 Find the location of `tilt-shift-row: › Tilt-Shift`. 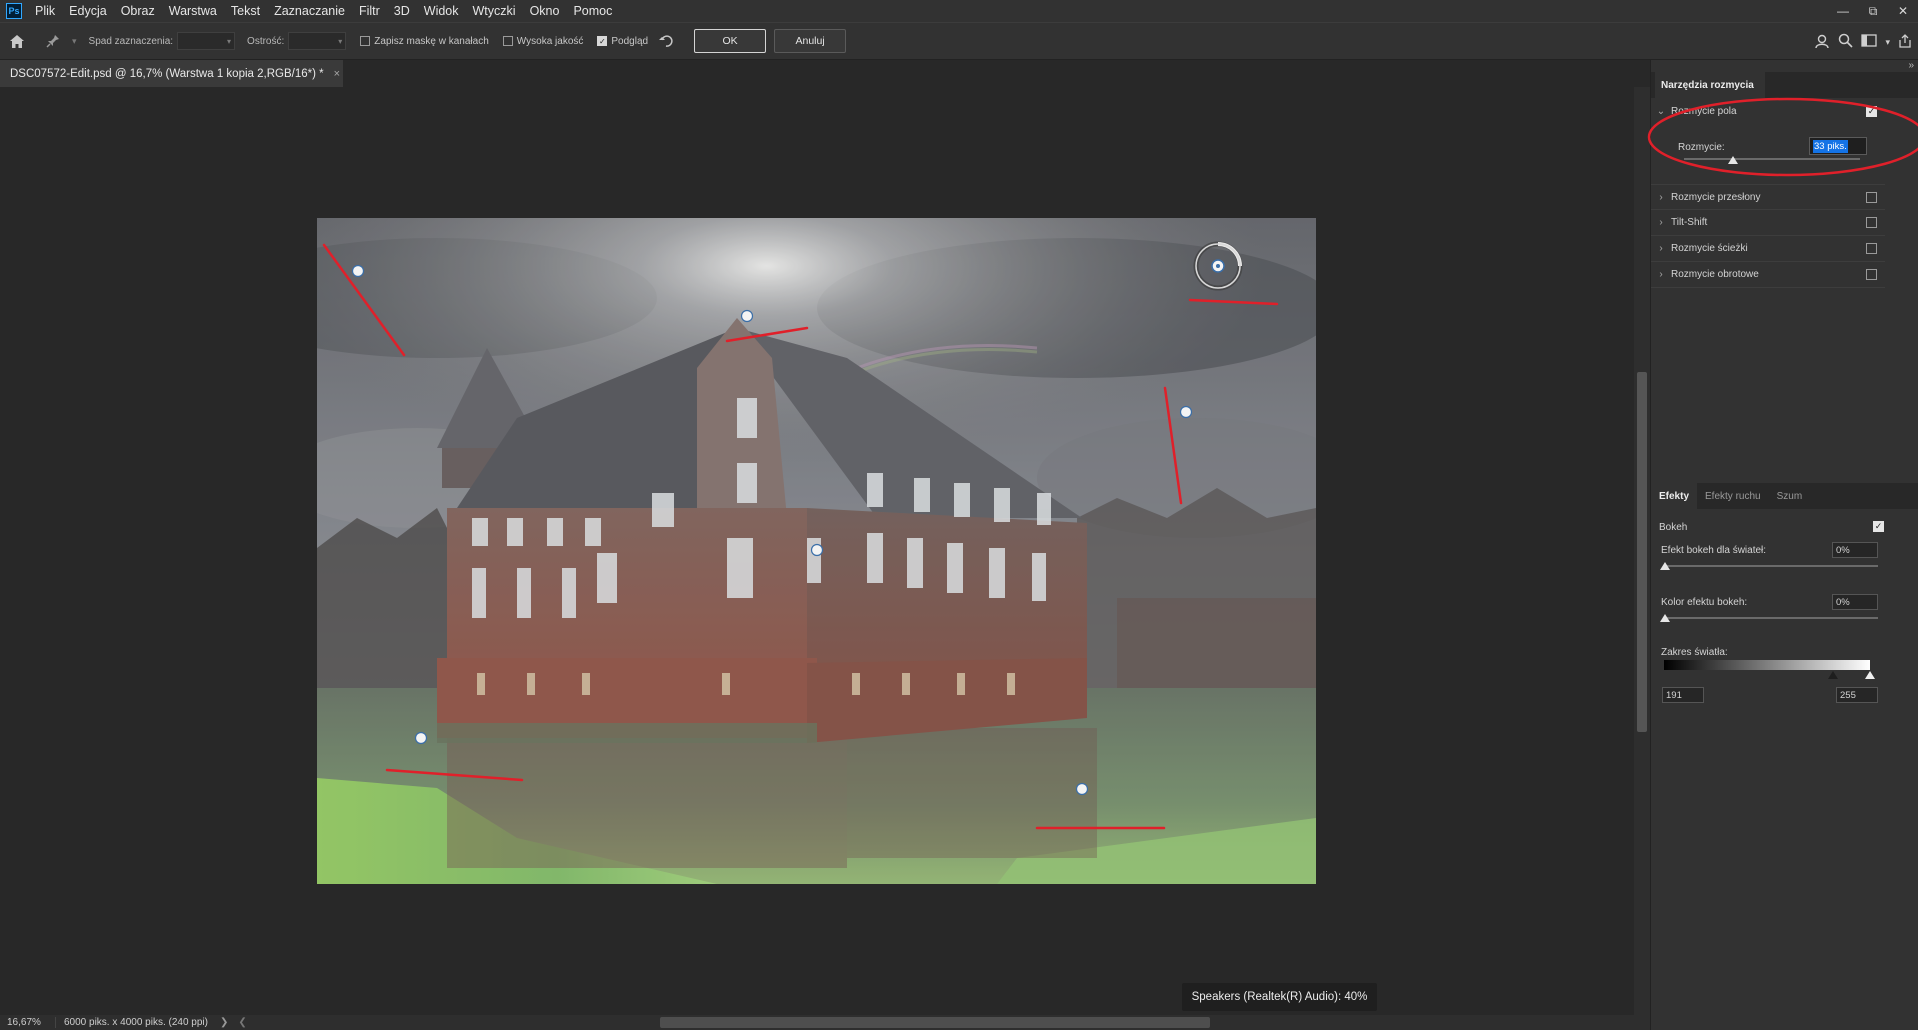

tilt-shift-row: › Tilt-Shift is located at coordinates (1768, 223).